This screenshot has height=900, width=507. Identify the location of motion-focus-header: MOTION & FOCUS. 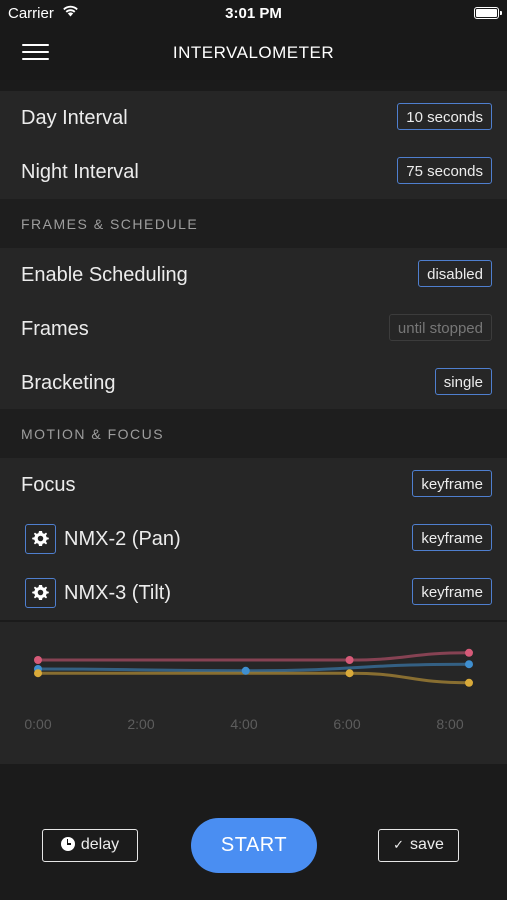
(253, 434).